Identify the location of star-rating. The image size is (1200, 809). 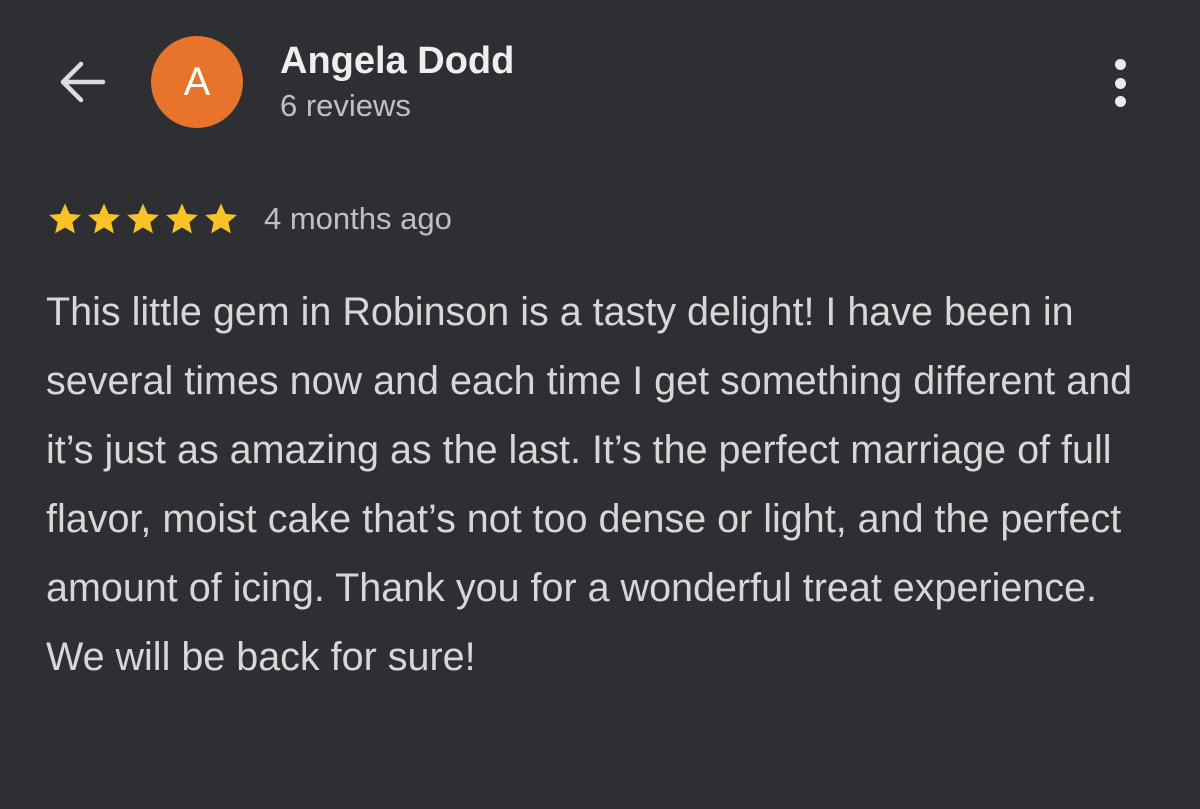
(143, 219).